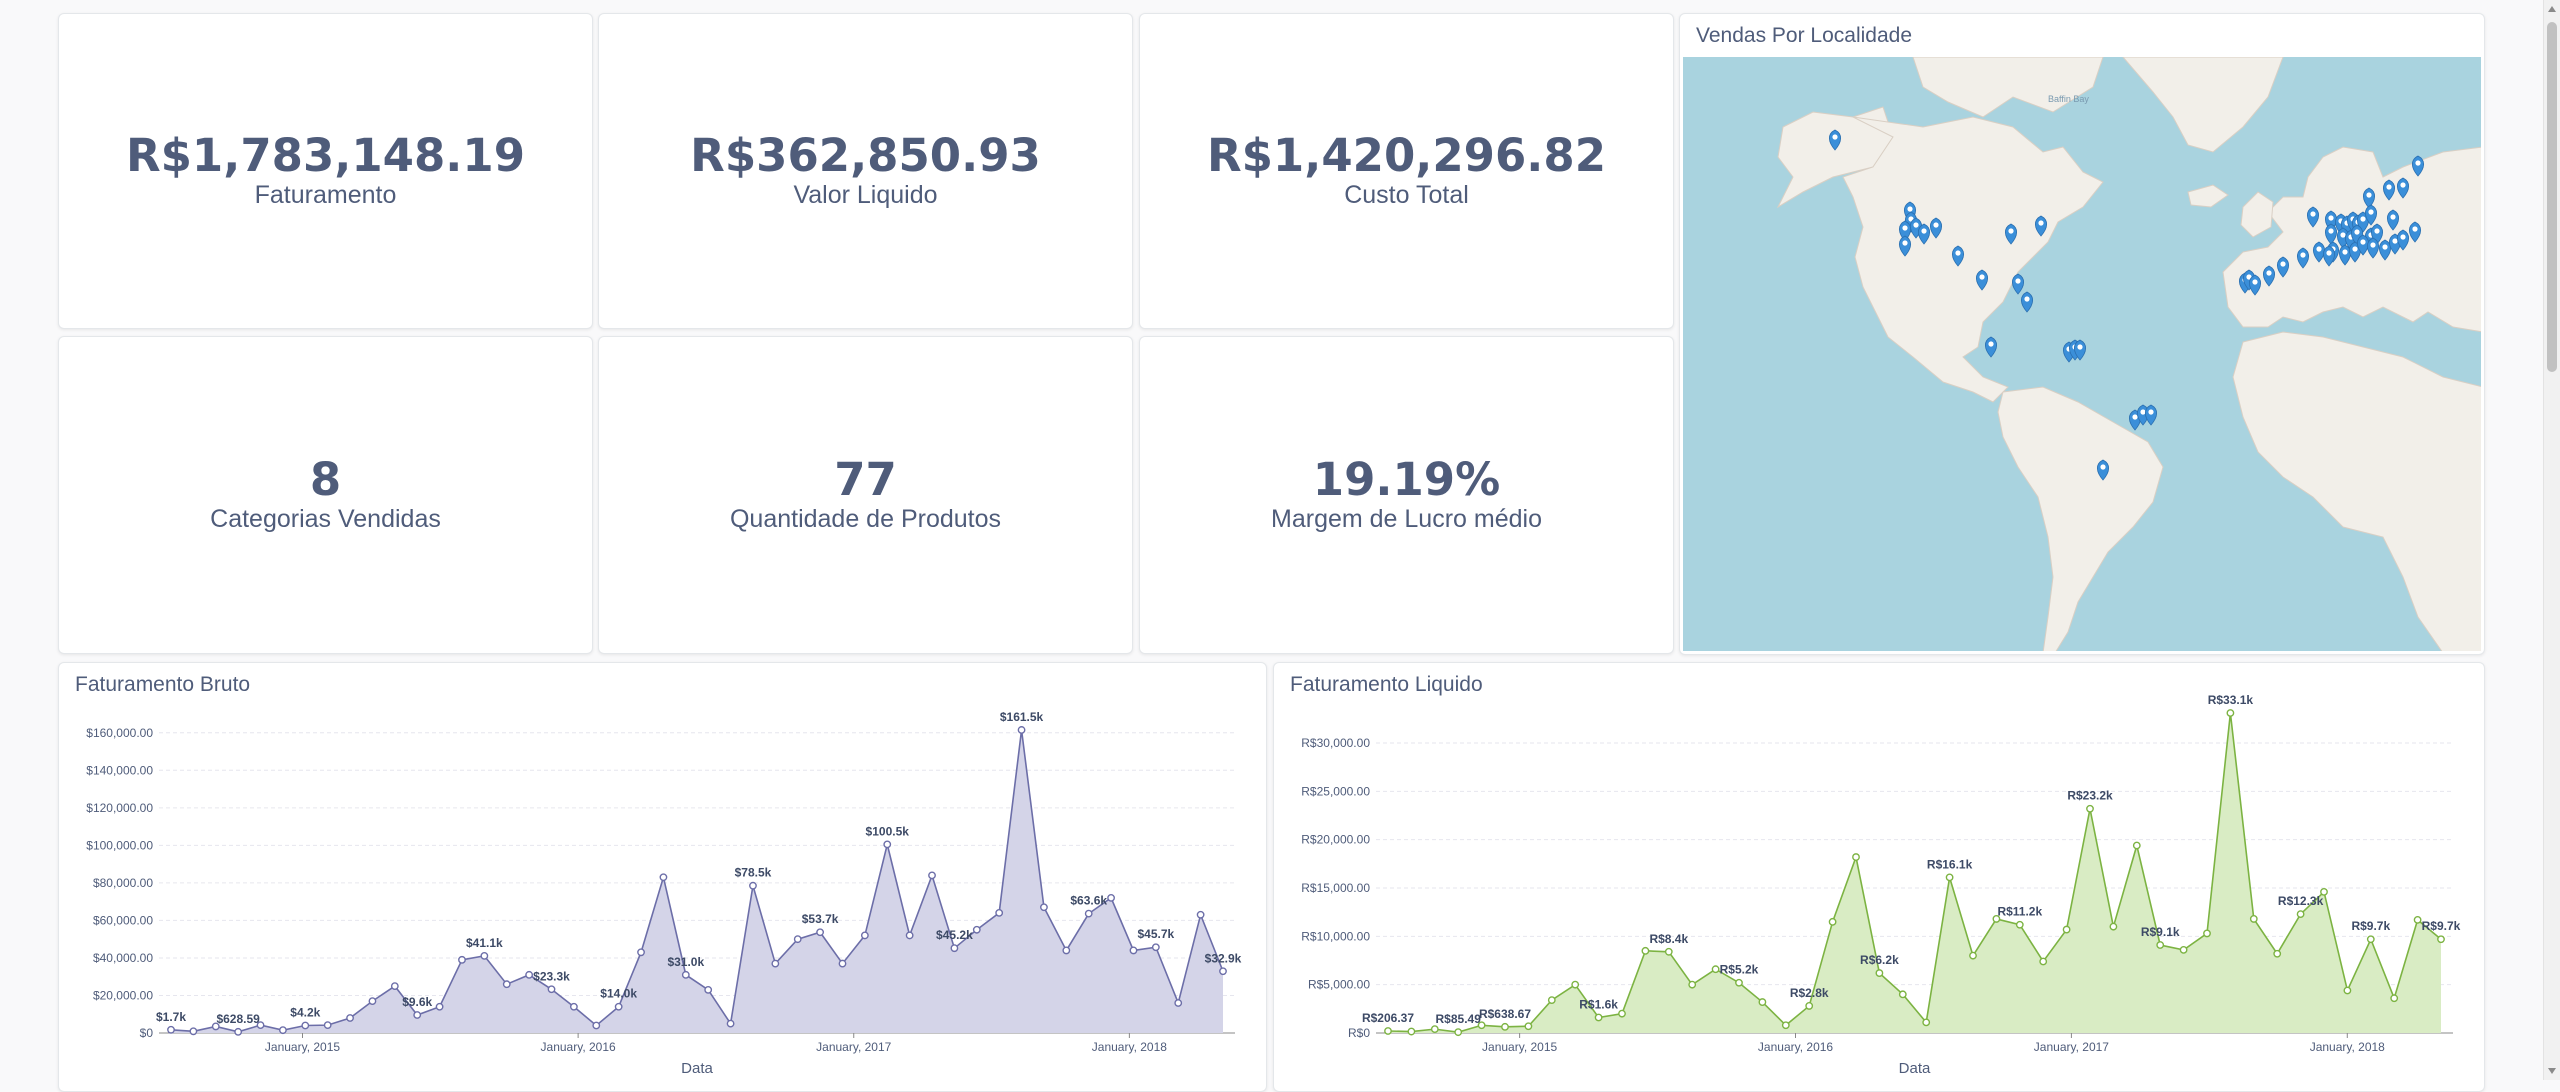 This screenshot has height=1092, width=2560. Describe the element at coordinates (2552, 197) in the screenshot. I see `scrollbar-thumb` at that location.